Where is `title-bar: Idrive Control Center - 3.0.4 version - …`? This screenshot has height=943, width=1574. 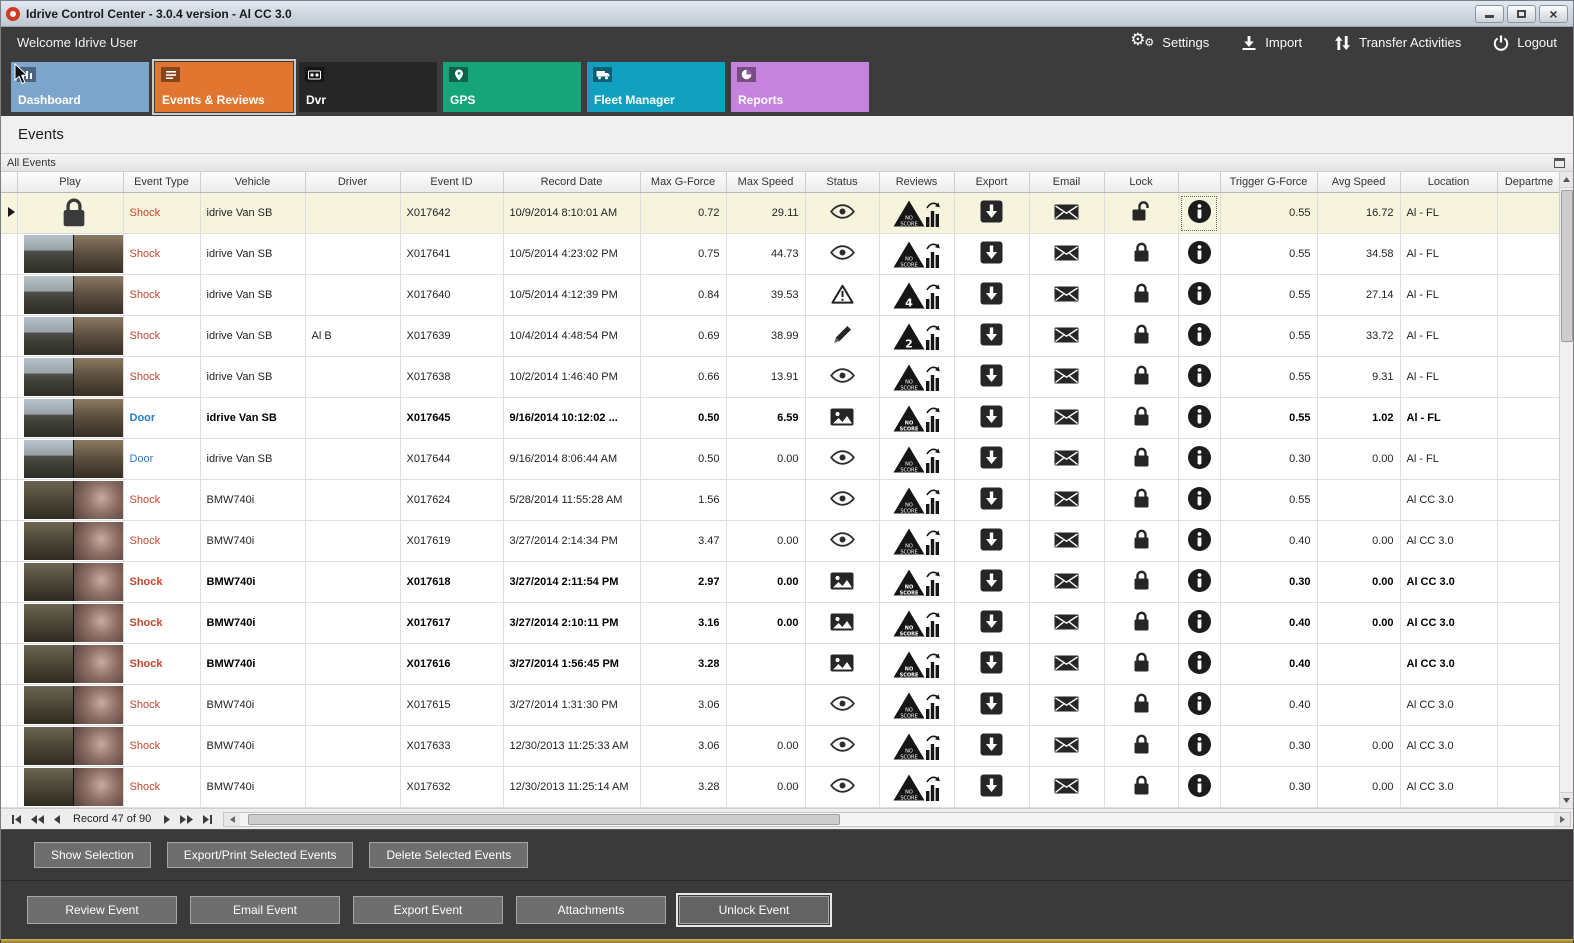 title-bar: Idrive Control Center - 3.0.4 version - … is located at coordinates (787, 14).